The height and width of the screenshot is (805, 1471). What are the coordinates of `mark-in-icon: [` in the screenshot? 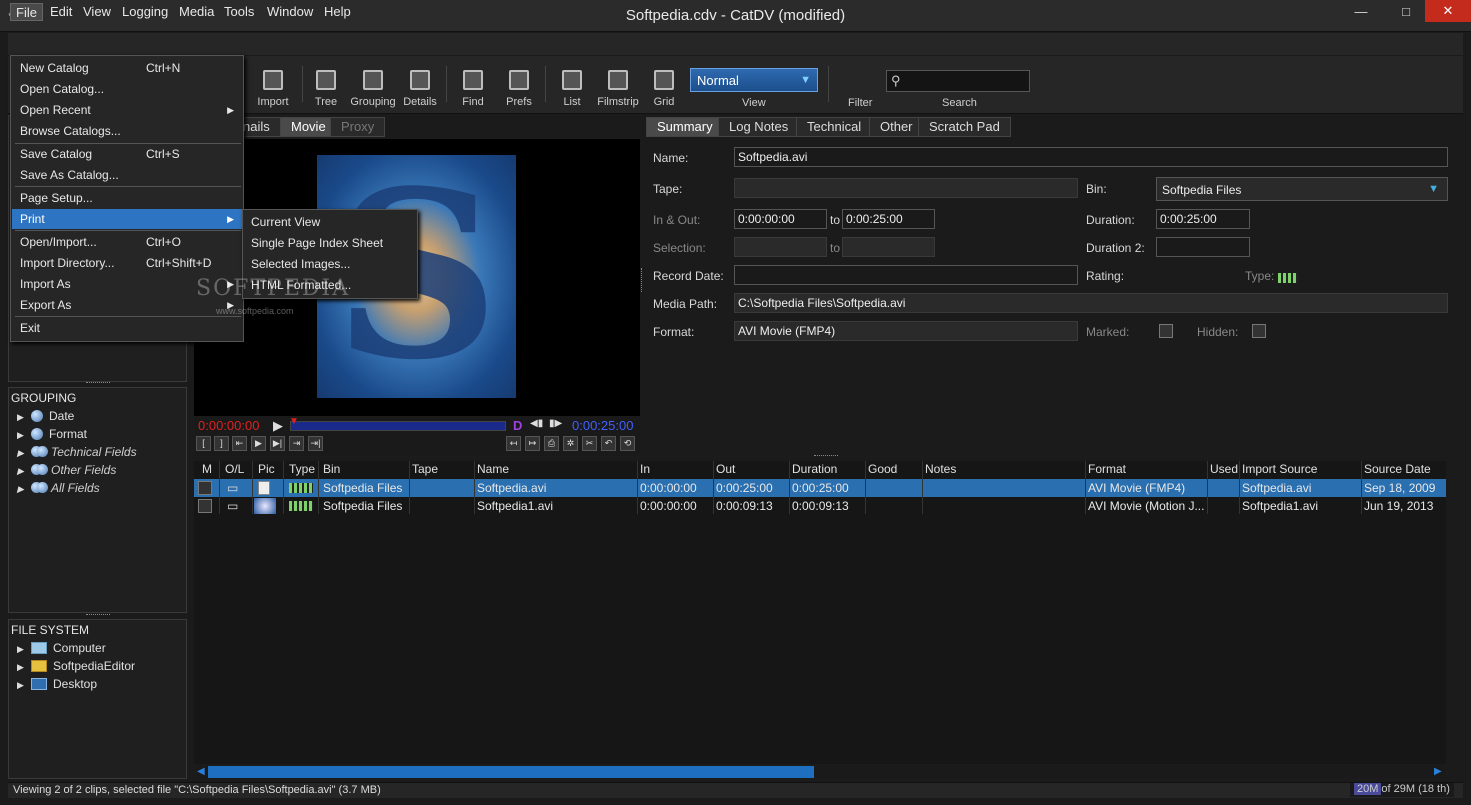 It's located at (203, 443).